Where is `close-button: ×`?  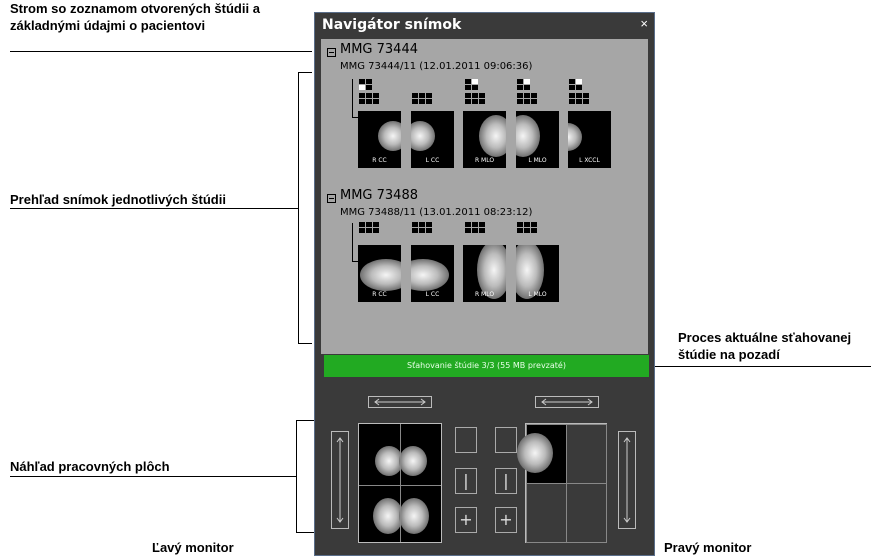
close-button: × is located at coordinates (644, 23).